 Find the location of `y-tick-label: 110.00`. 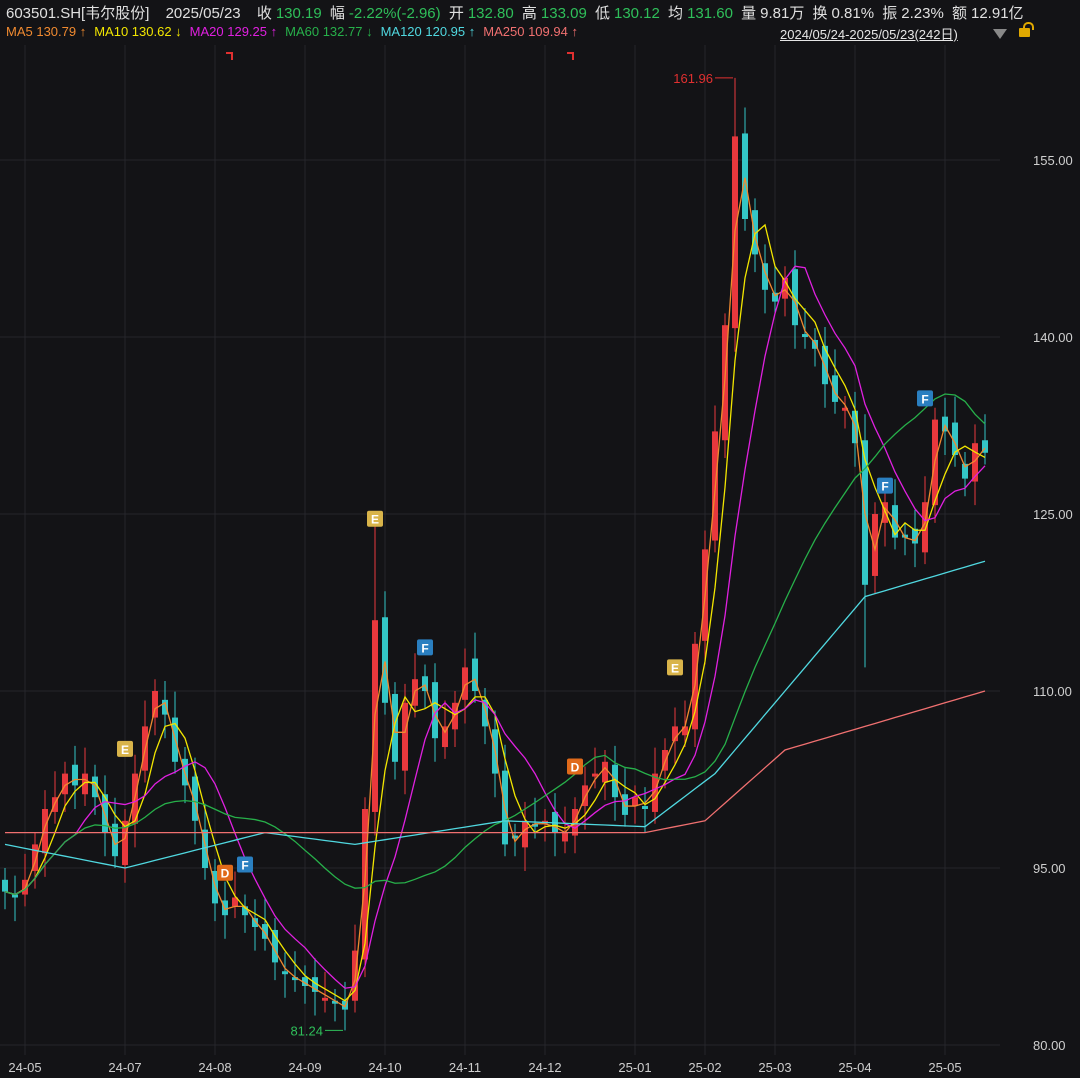

y-tick-label: 110.00 is located at coordinates (1052, 691).